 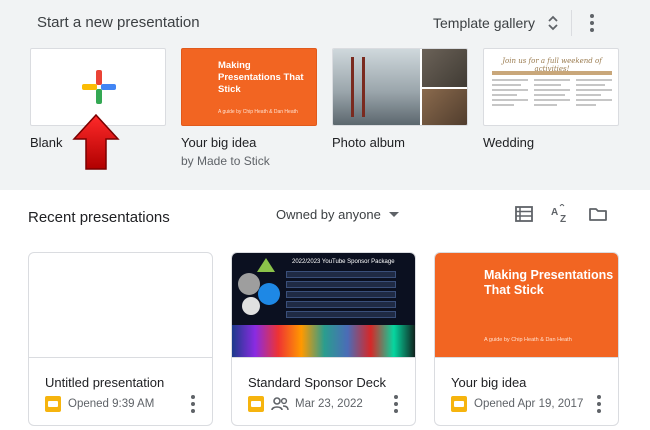 What do you see at coordinates (105, 382) in the screenshot?
I see `card-title: Untitled presentation` at bounding box center [105, 382].